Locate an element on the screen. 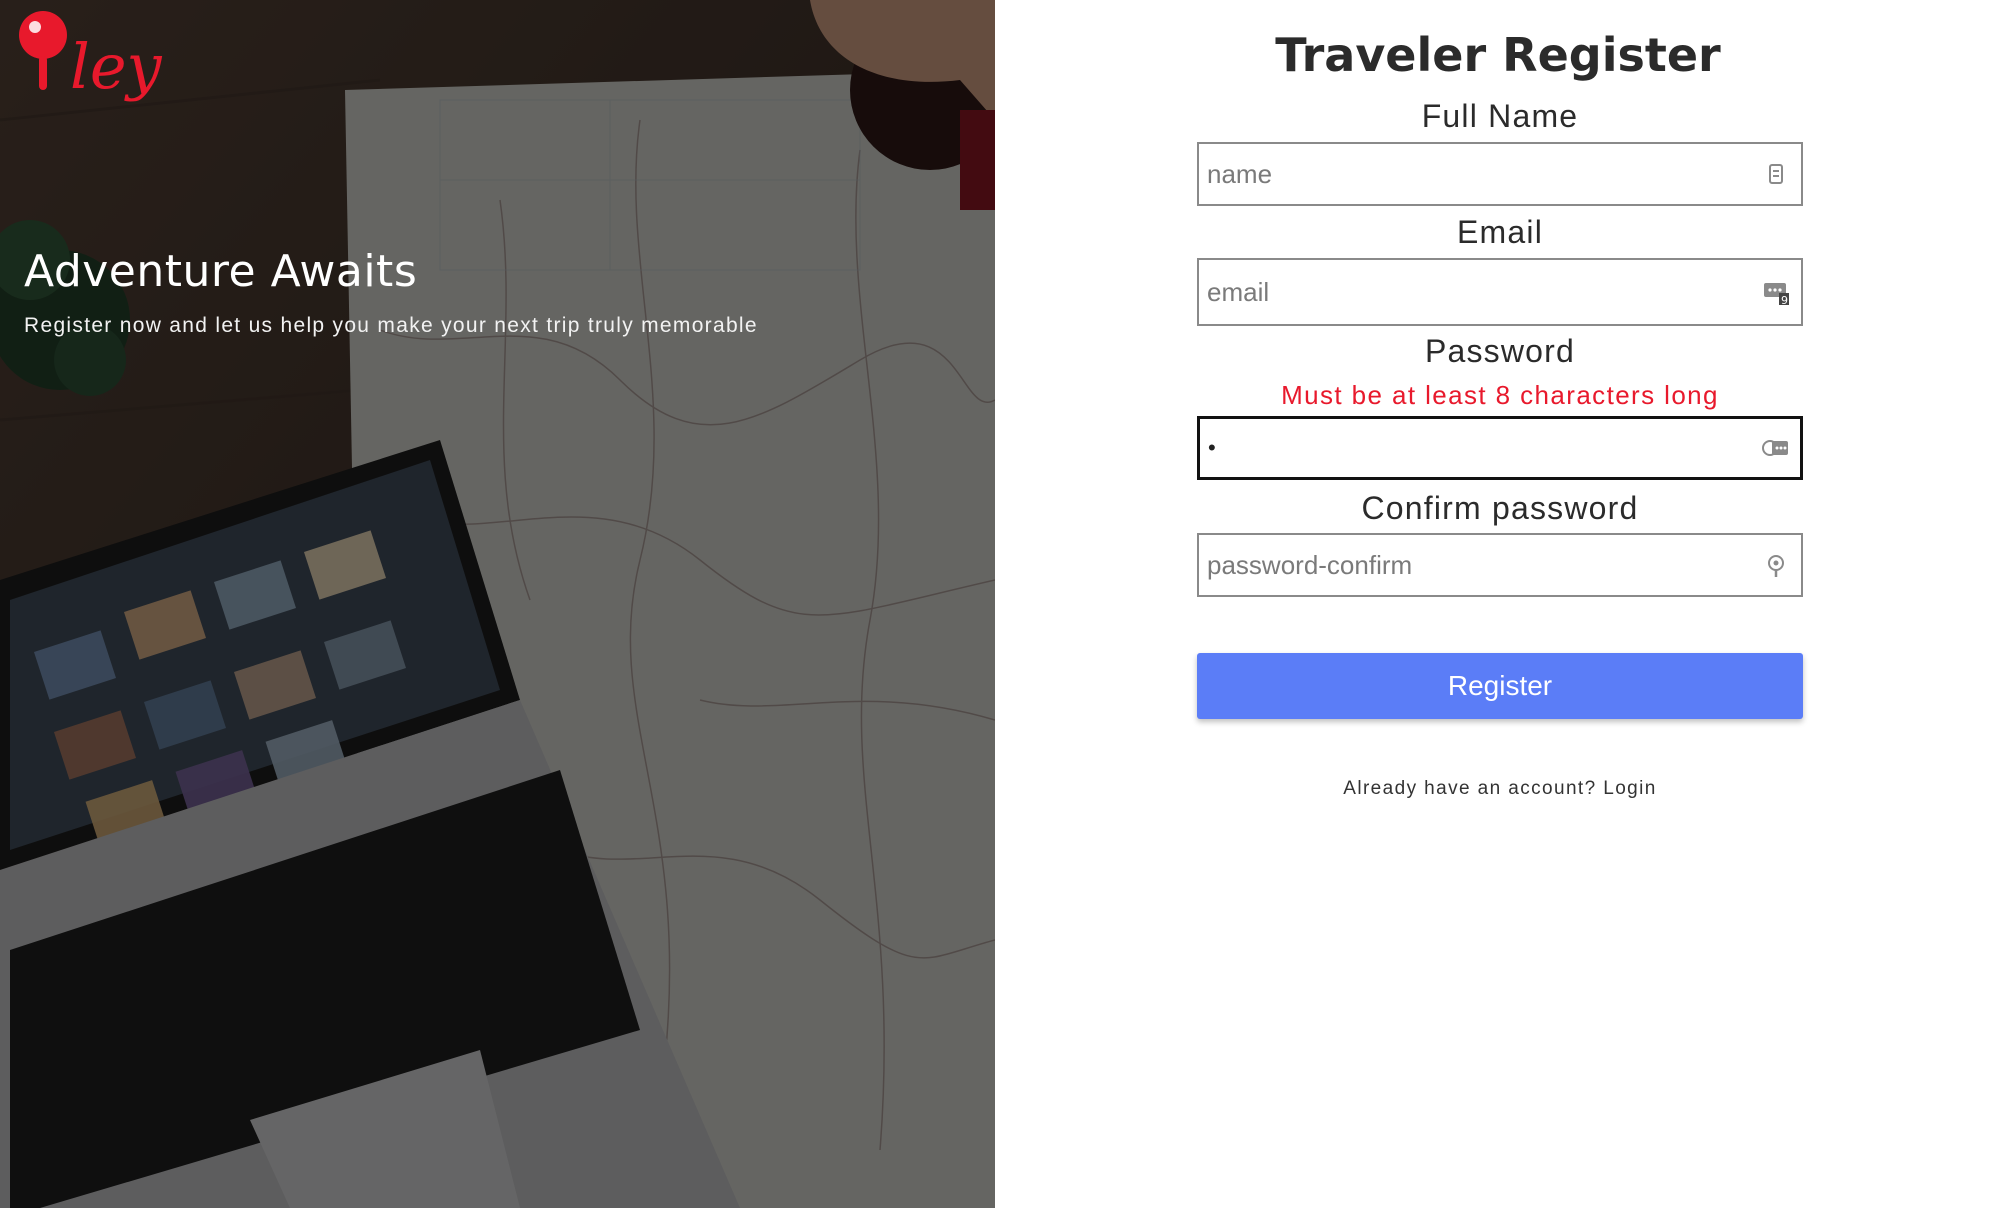 This screenshot has height=1208, width=1994. svg-text: 9 is located at coordinates (1784, 299).